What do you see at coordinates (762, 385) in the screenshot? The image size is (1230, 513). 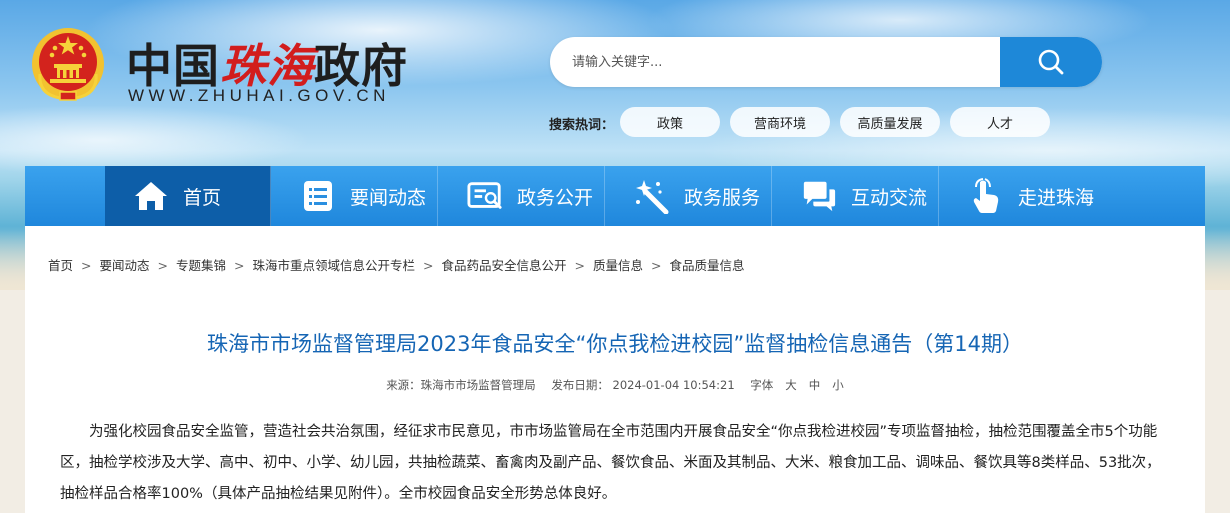 I see `font-size-label: 字体` at bounding box center [762, 385].